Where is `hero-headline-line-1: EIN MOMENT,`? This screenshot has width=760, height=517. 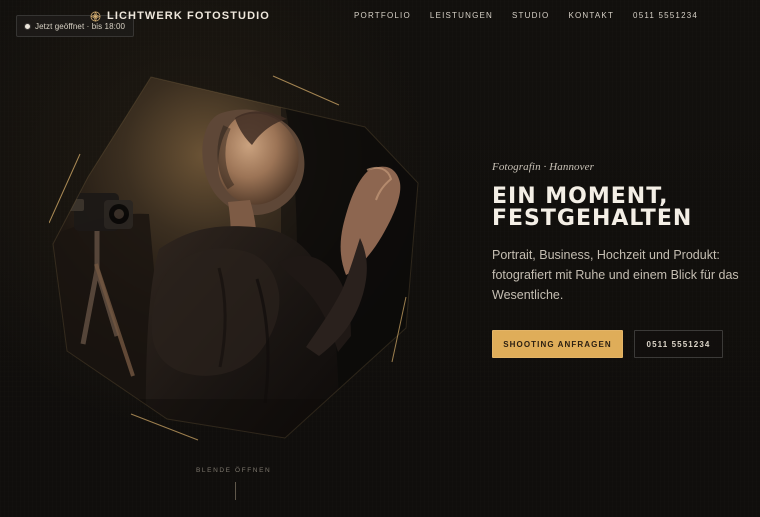
hero-headline-line-1: EIN MOMENT, is located at coordinates (580, 196).